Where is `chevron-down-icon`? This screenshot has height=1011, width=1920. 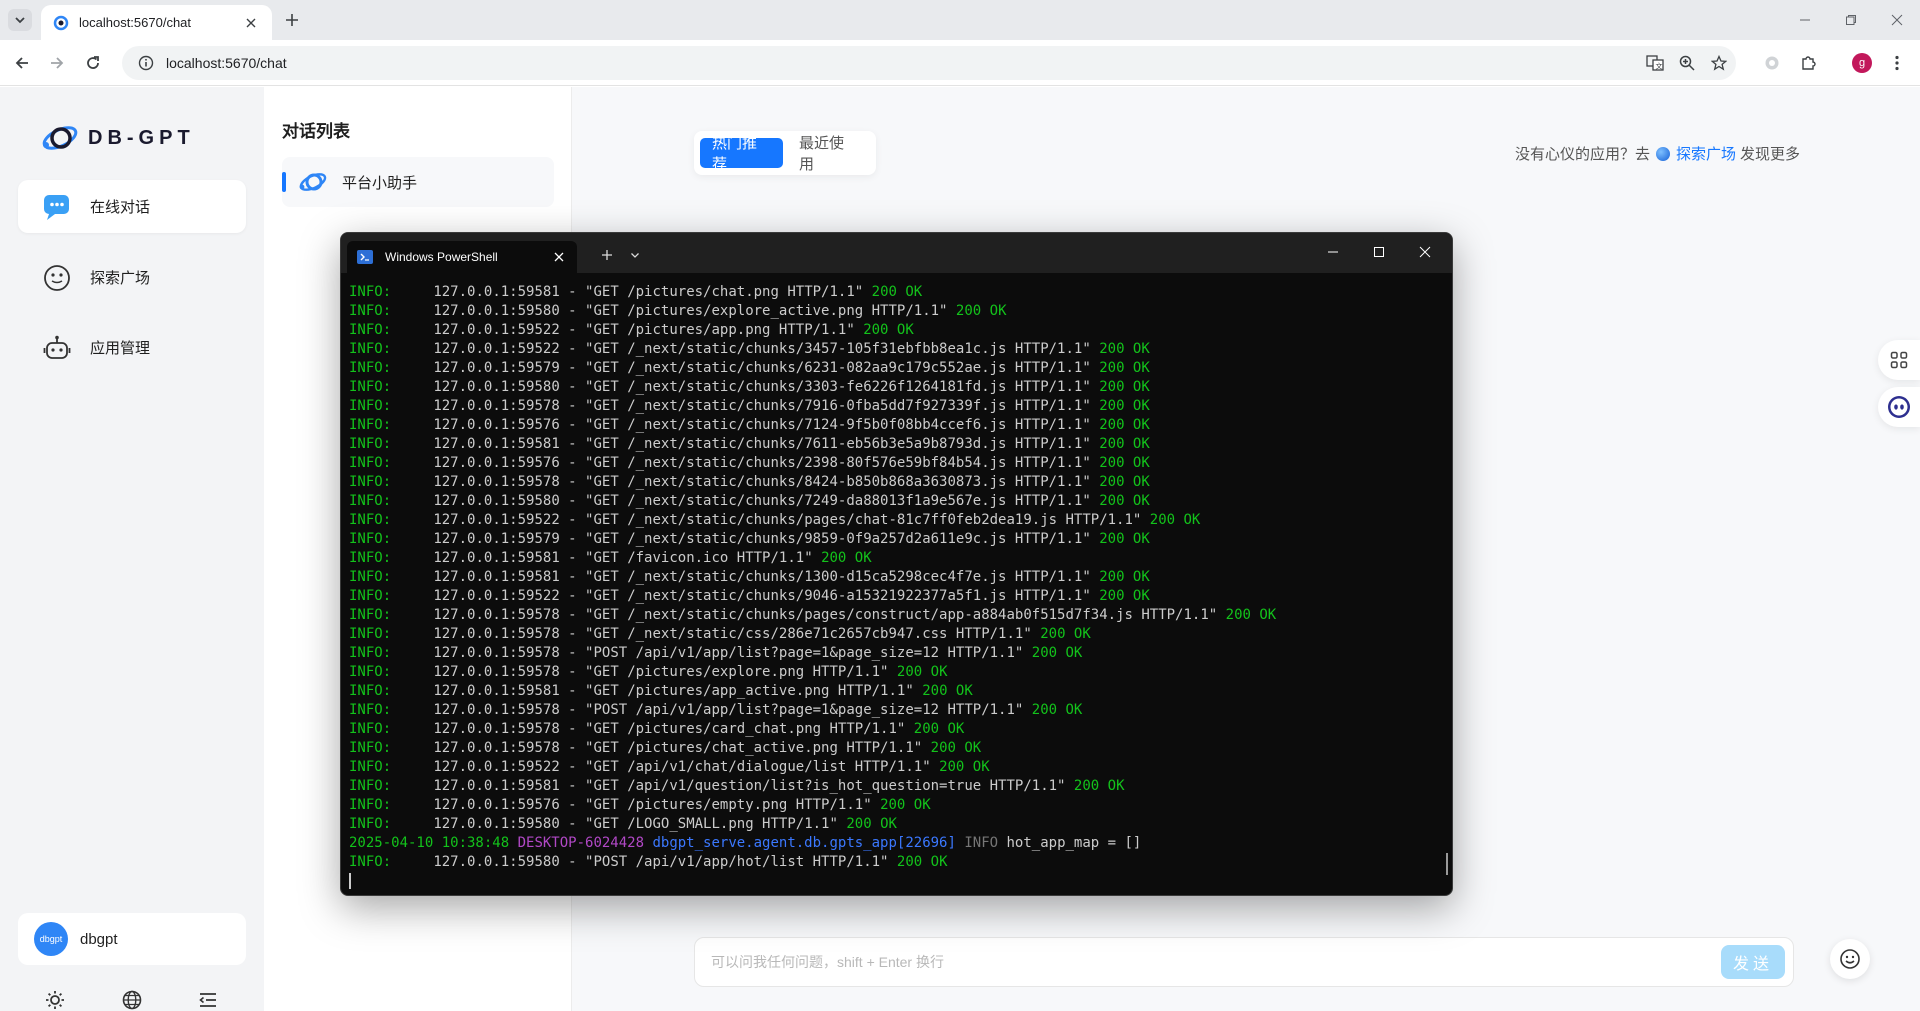 chevron-down-icon is located at coordinates (20, 20).